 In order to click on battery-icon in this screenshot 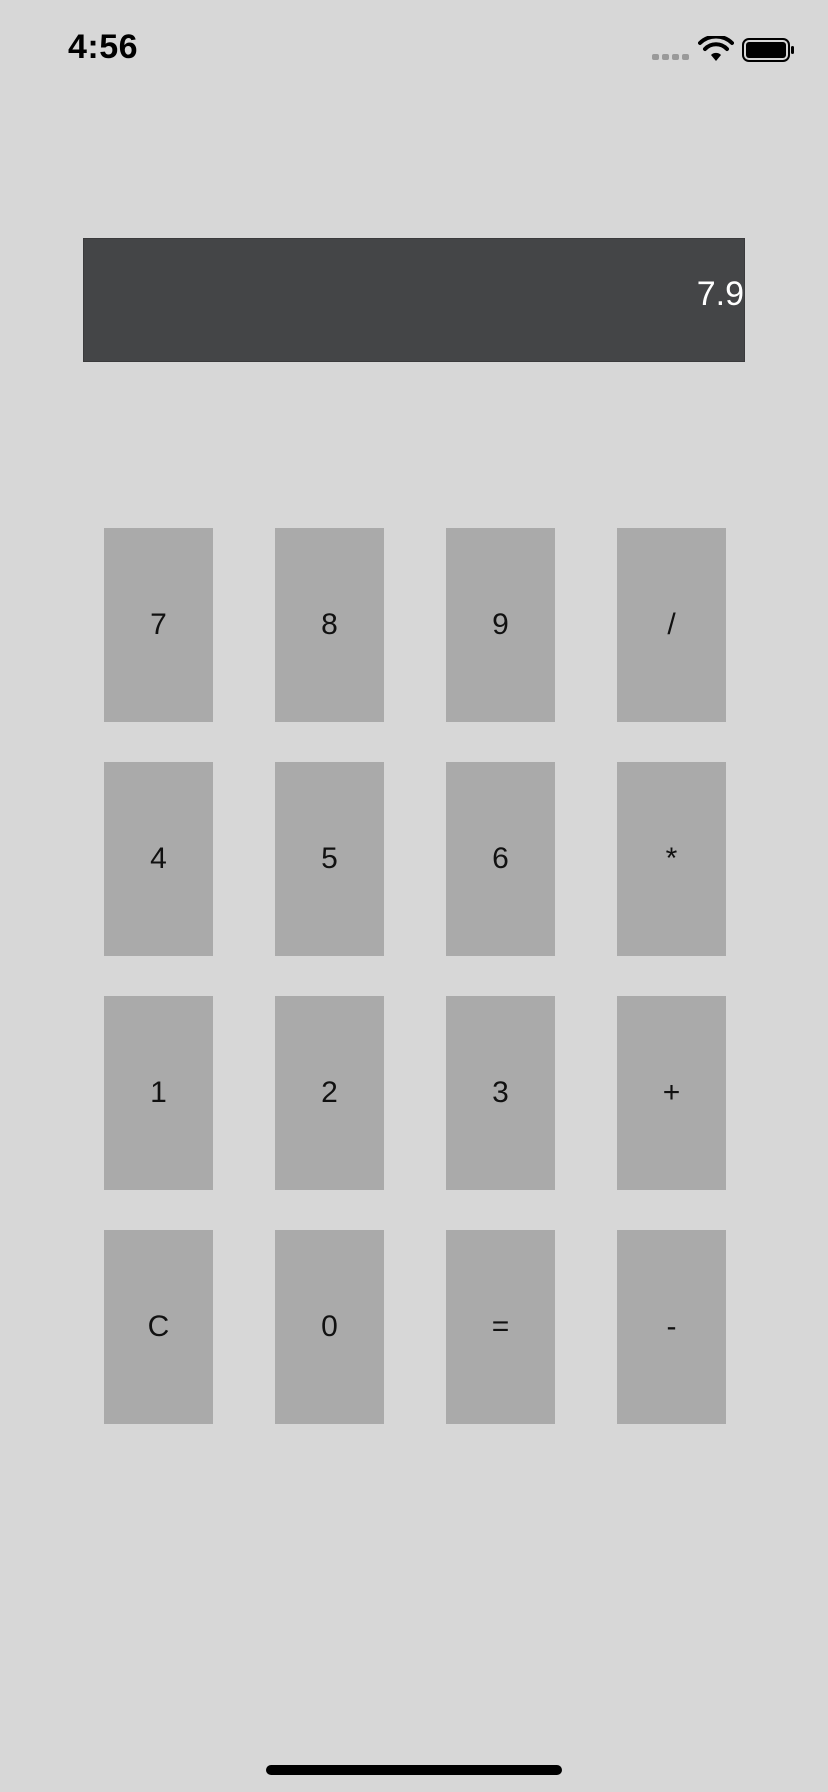, I will do `click(768, 50)`.